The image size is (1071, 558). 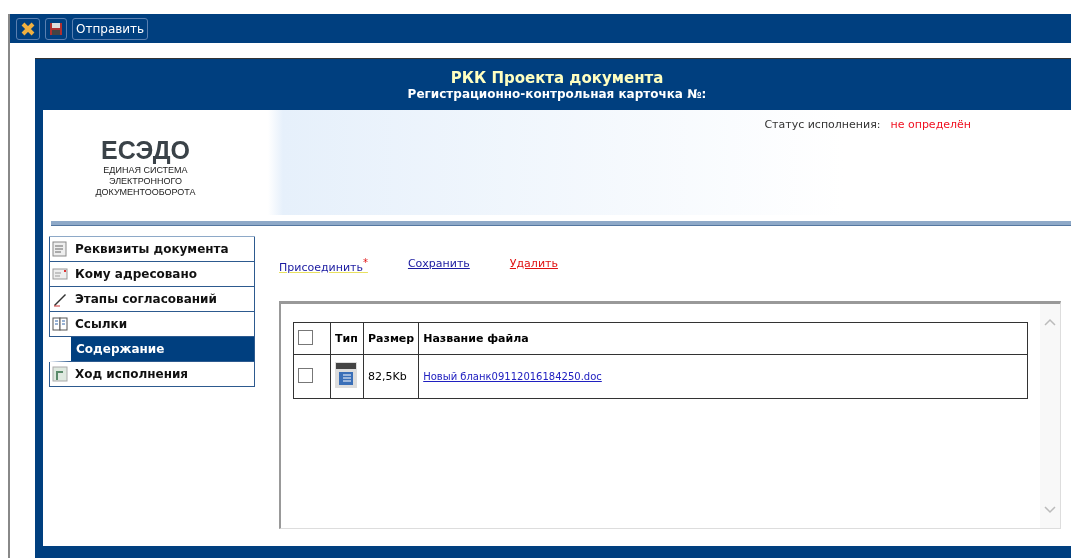 I want to click on pages-icon, so click(x=60, y=324).